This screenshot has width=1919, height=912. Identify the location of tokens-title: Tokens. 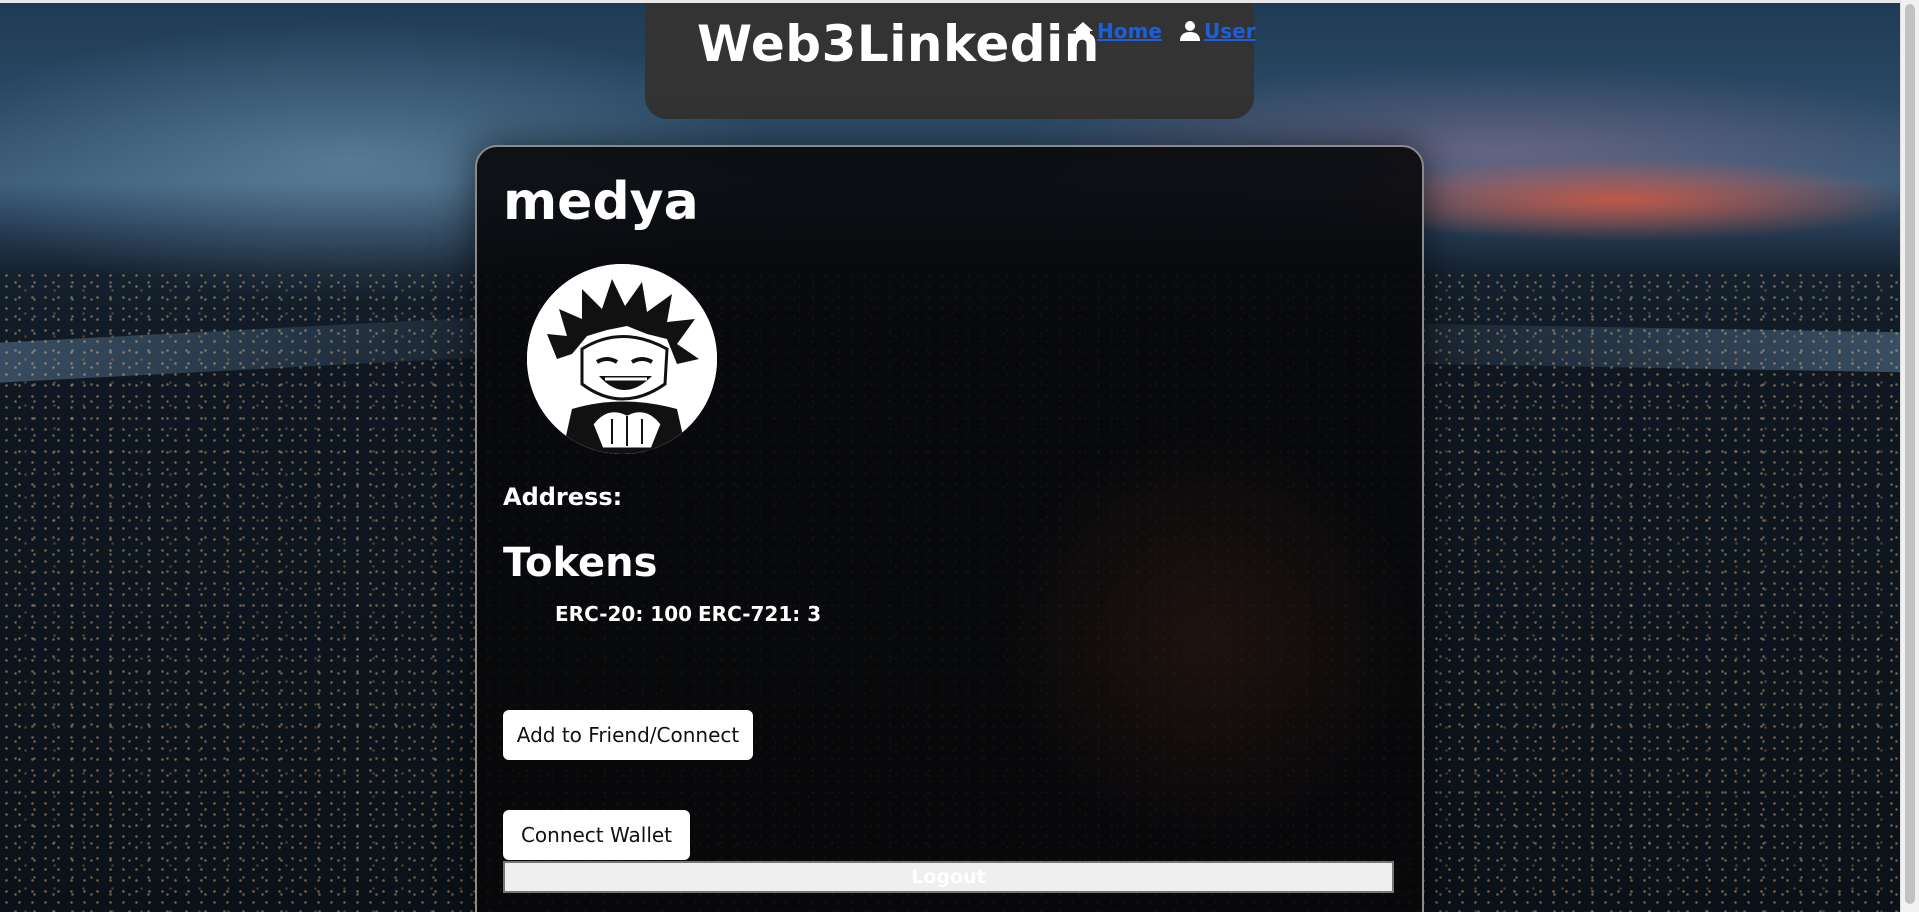
(580, 563).